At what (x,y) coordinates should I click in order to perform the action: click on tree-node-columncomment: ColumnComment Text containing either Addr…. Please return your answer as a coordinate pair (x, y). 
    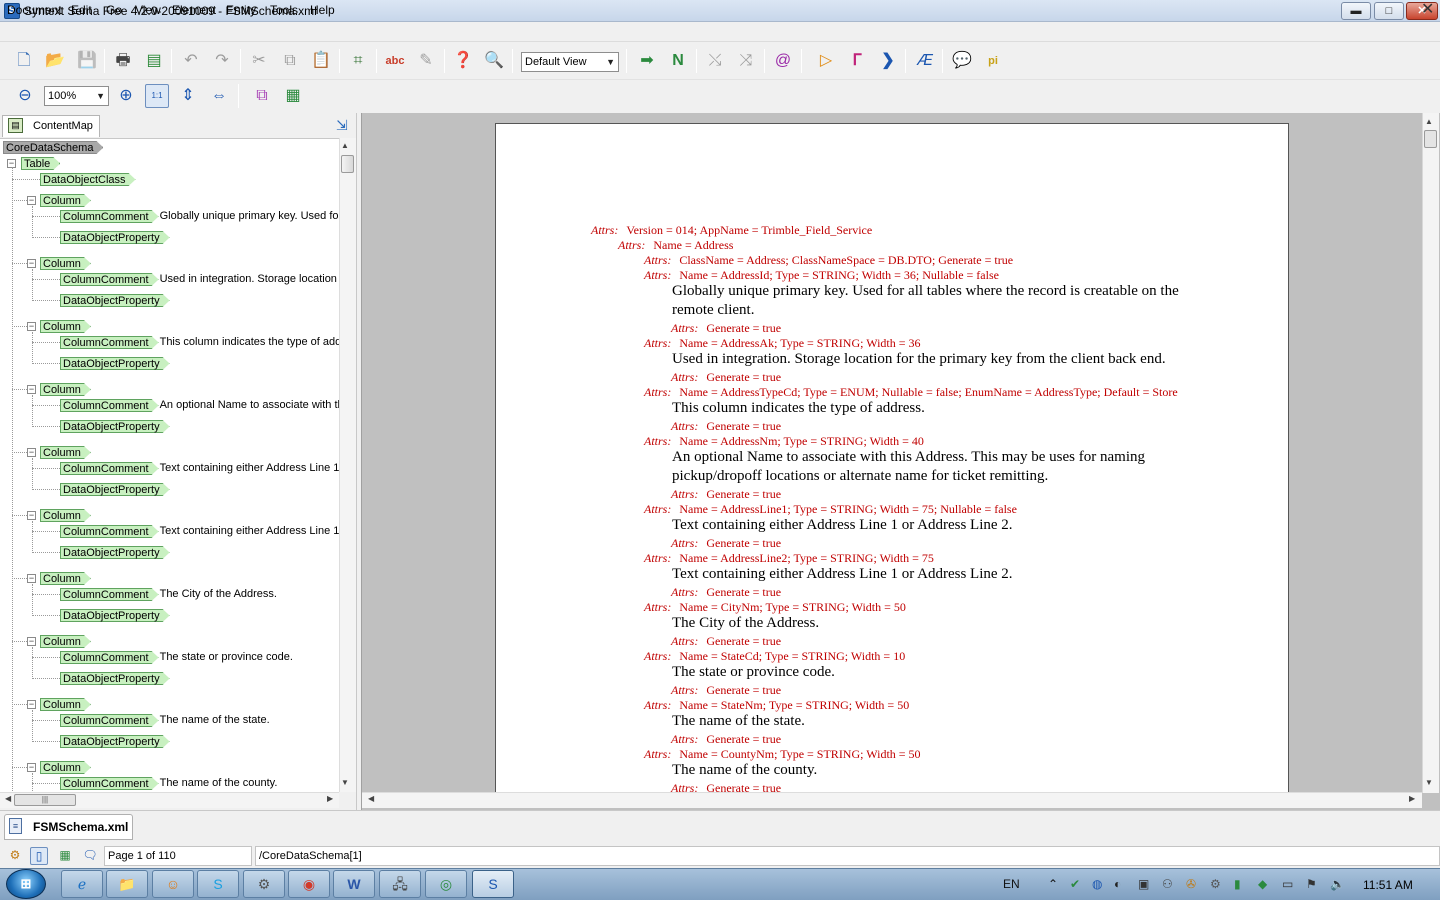
    Looking at the image, I should click on (199, 468).